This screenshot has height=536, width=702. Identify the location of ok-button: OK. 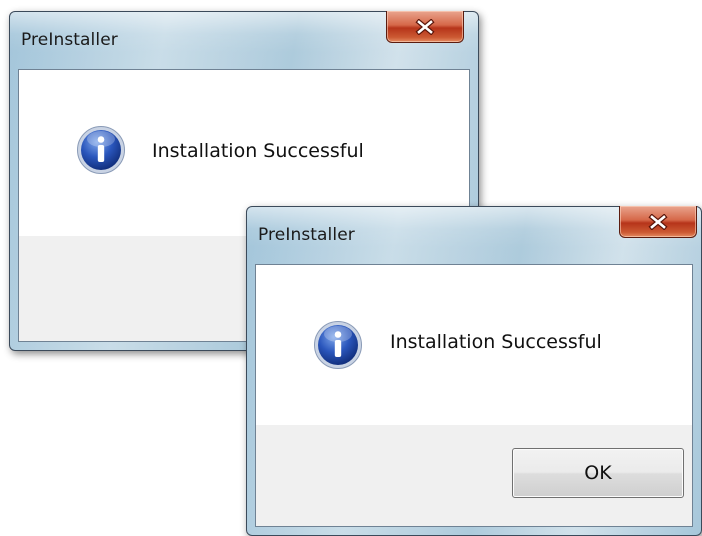
(598, 473).